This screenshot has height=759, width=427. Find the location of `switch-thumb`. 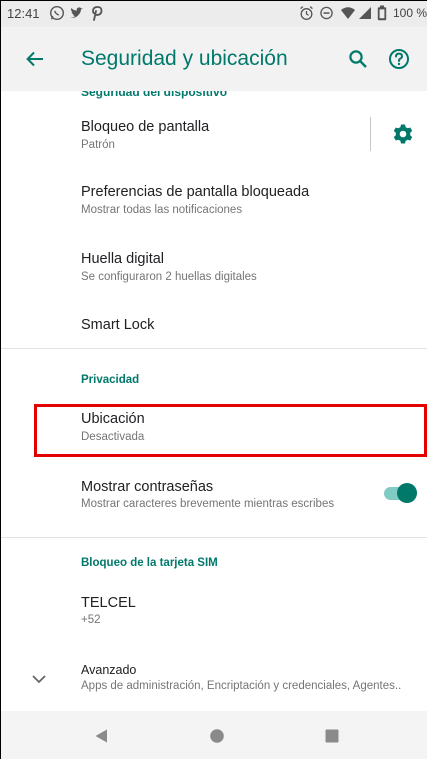

switch-thumb is located at coordinates (407, 493).